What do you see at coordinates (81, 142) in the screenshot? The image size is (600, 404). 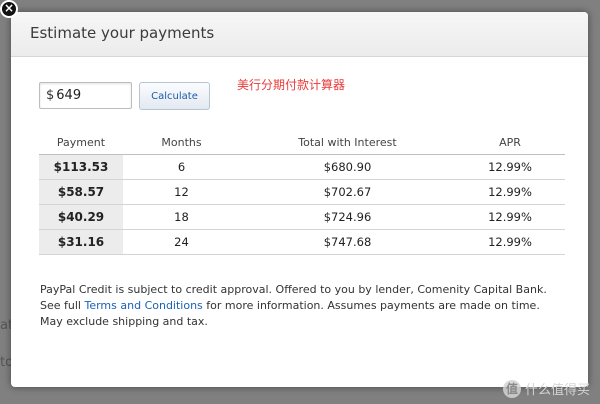 I see `header-payment: Payment` at bounding box center [81, 142].